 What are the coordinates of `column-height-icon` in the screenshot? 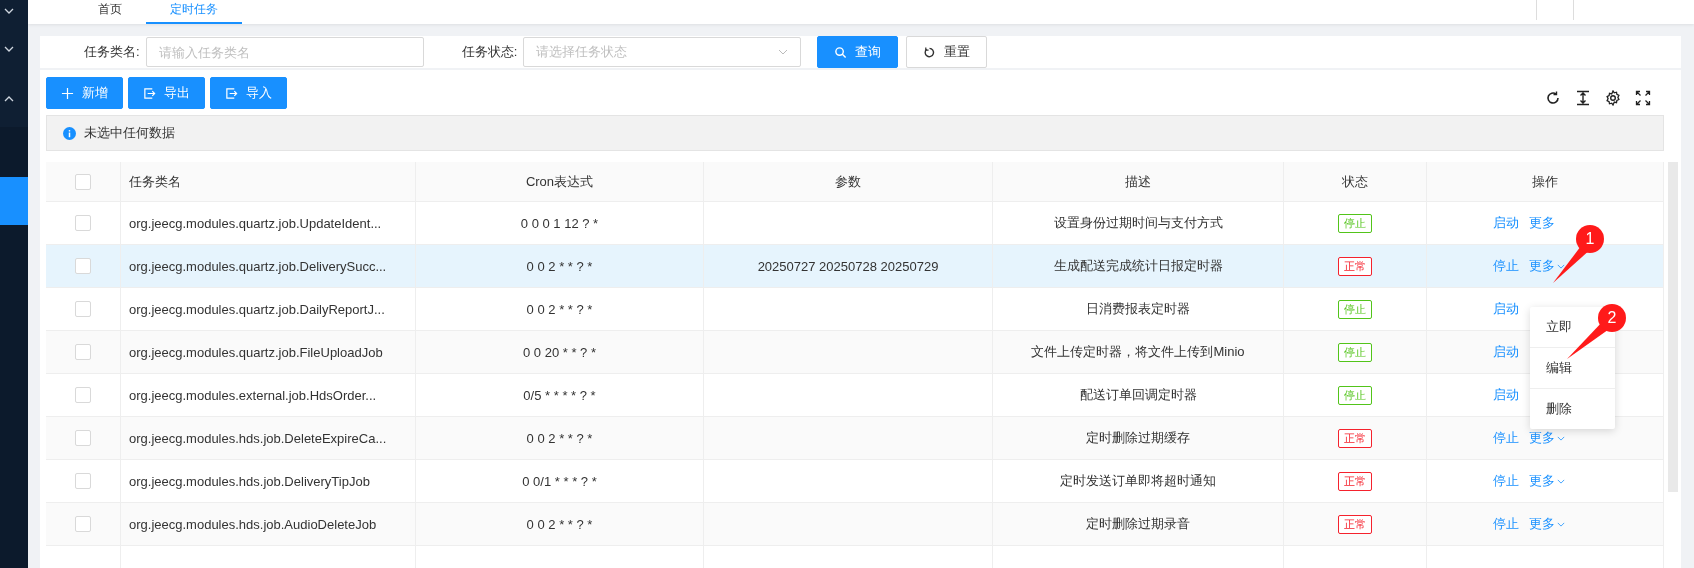 It's located at (1583, 98).